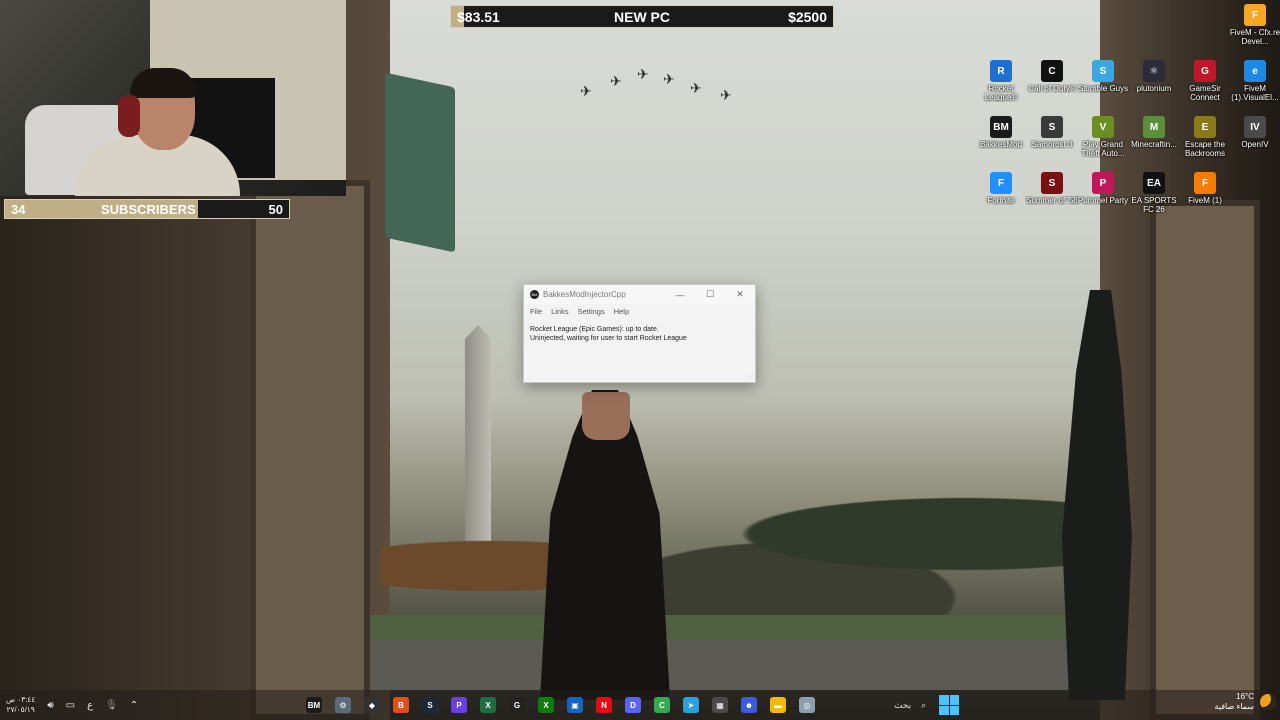 The height and width of the screenshot is (720, 1280). I want to click on taskbar-app-xbox: X, so click(546, 705).